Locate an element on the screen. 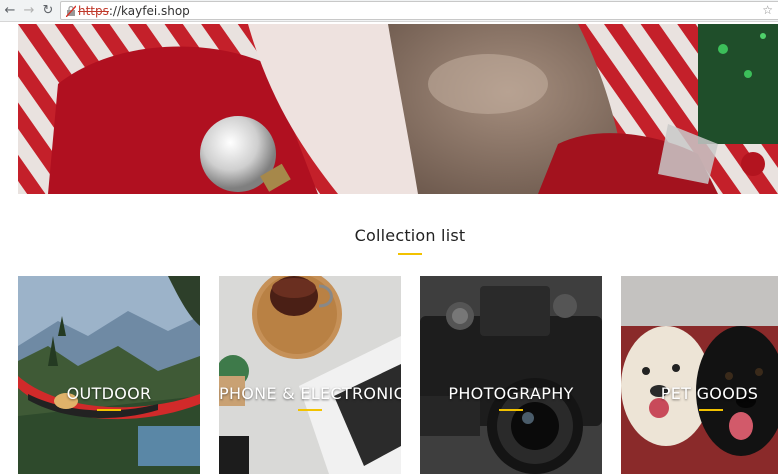  reload-icon: ↻ is located at coordinates (48, 11).